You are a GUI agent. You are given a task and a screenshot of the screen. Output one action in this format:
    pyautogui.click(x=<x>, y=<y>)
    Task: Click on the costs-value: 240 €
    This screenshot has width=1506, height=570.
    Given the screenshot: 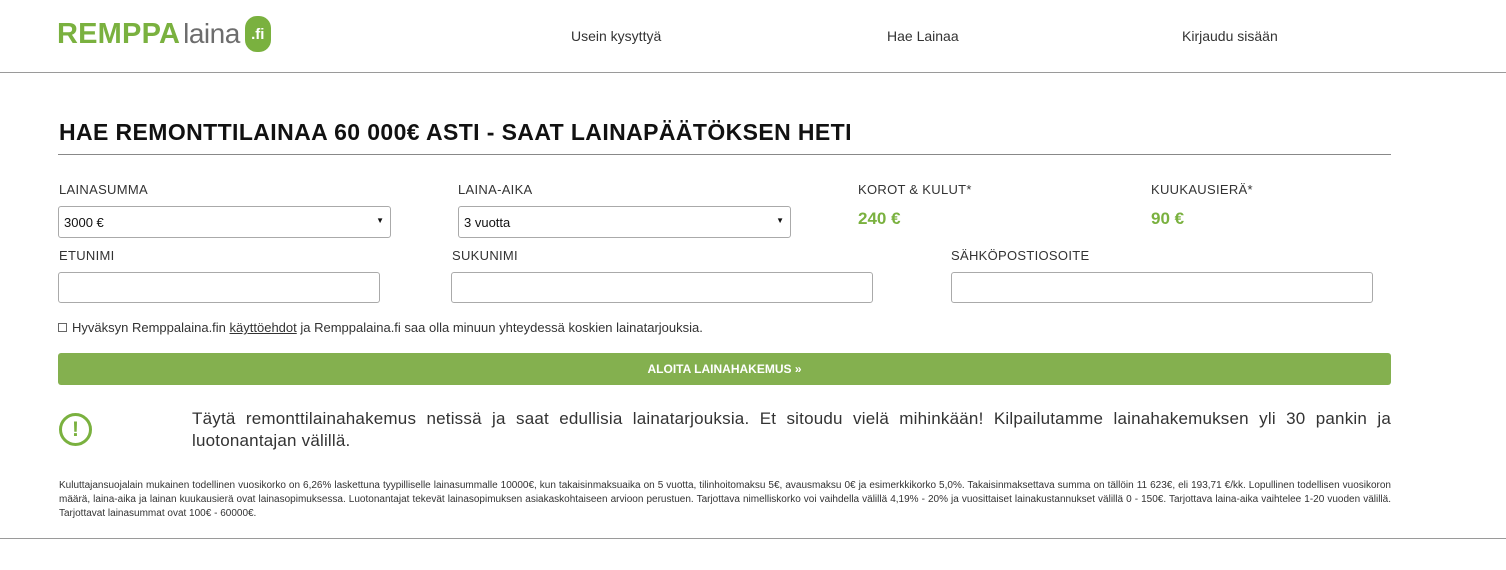 What is the action you would take?
    pyautogui.click(x=879, y=218)
    